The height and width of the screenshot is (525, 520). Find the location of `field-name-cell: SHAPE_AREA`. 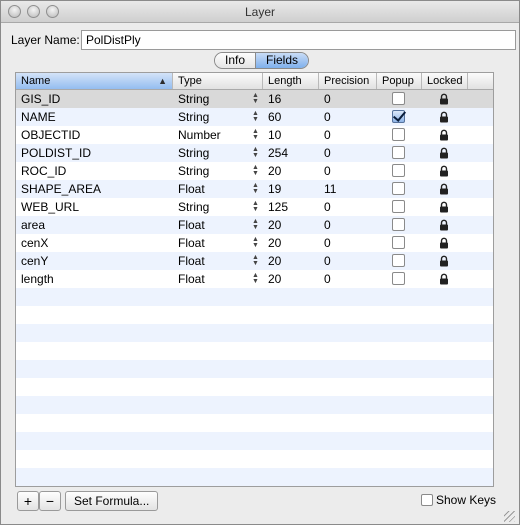

field-name-cell: SHAPE_AREA is located at coordinates (94, 189).